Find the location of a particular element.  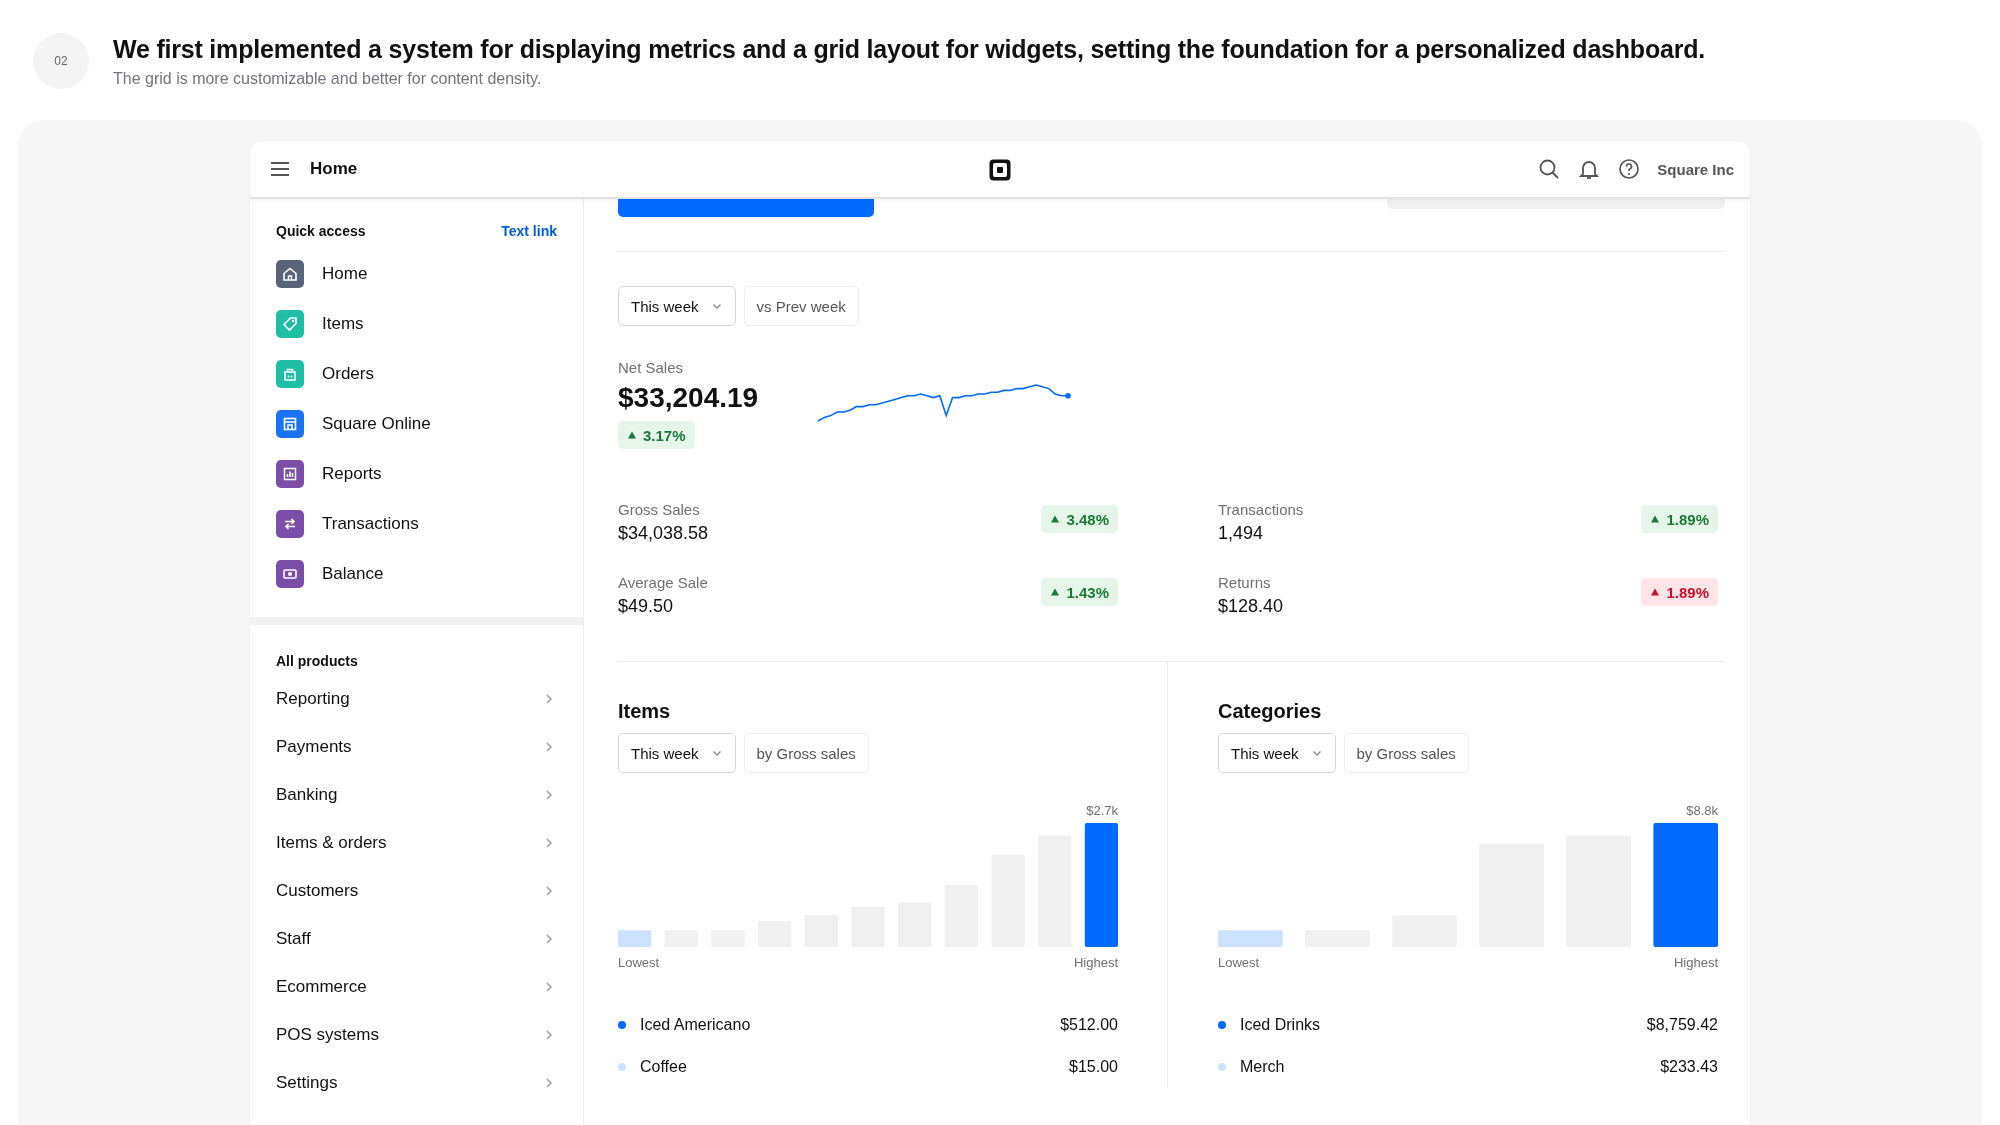

product-menu-item: Banking is located at coordinates (416, 795).